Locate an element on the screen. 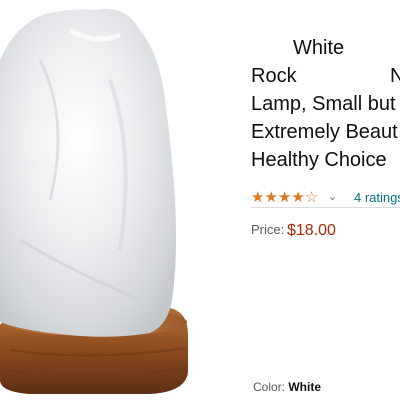 The image size is (400, 400). rating-row: ★★★★☆ ⌄ 4 ratings is located at coordinates (325, 199).